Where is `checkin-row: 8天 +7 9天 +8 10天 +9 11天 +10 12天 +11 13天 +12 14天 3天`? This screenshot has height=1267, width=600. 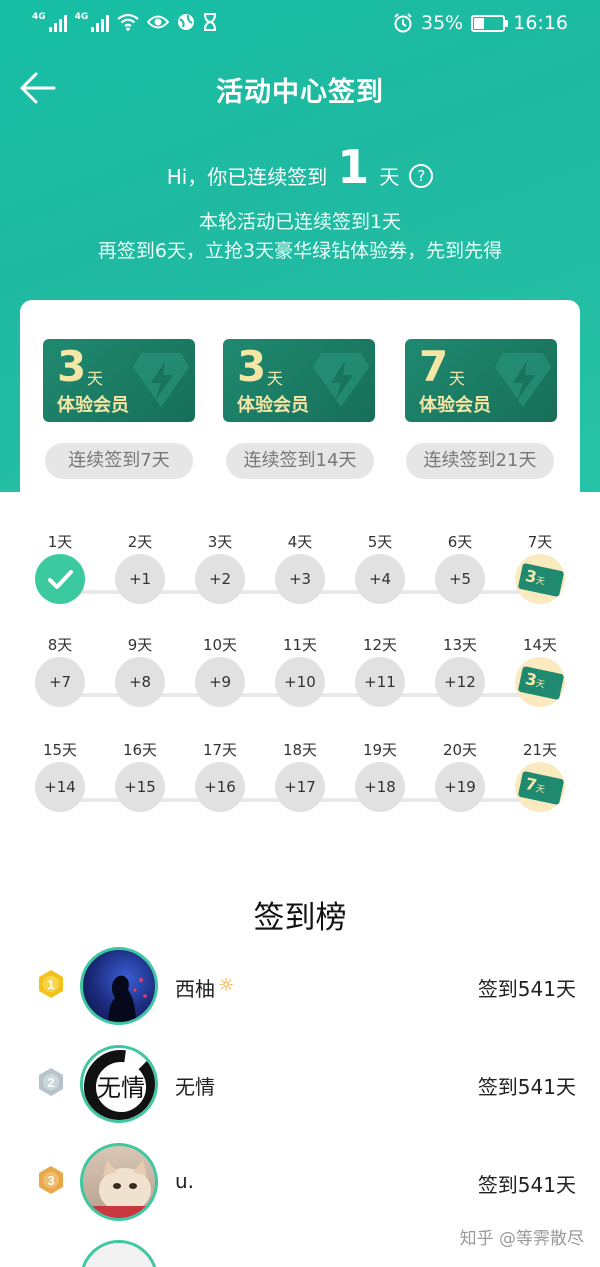 checkin-row: 8天 +7 9天 +8 10天 +9 11天 +10 12天 +11 13天 +12 14天 3天 is located at coordinates (300, 678).